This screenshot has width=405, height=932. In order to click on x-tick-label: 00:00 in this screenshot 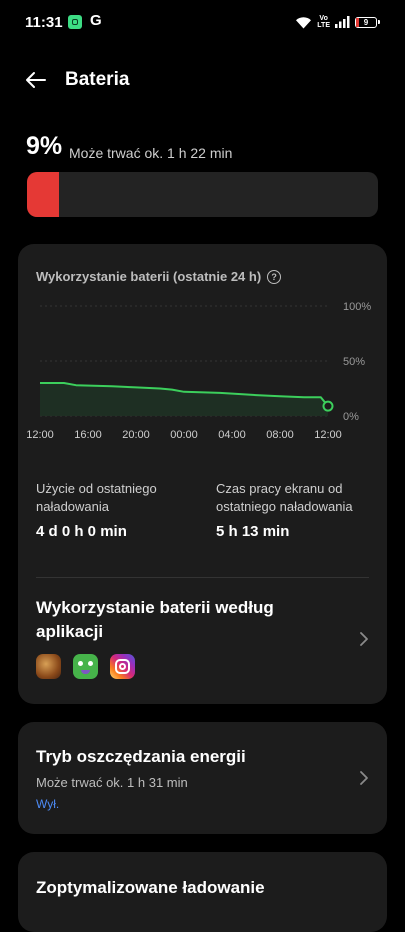, I will do `click(184, 435)`.